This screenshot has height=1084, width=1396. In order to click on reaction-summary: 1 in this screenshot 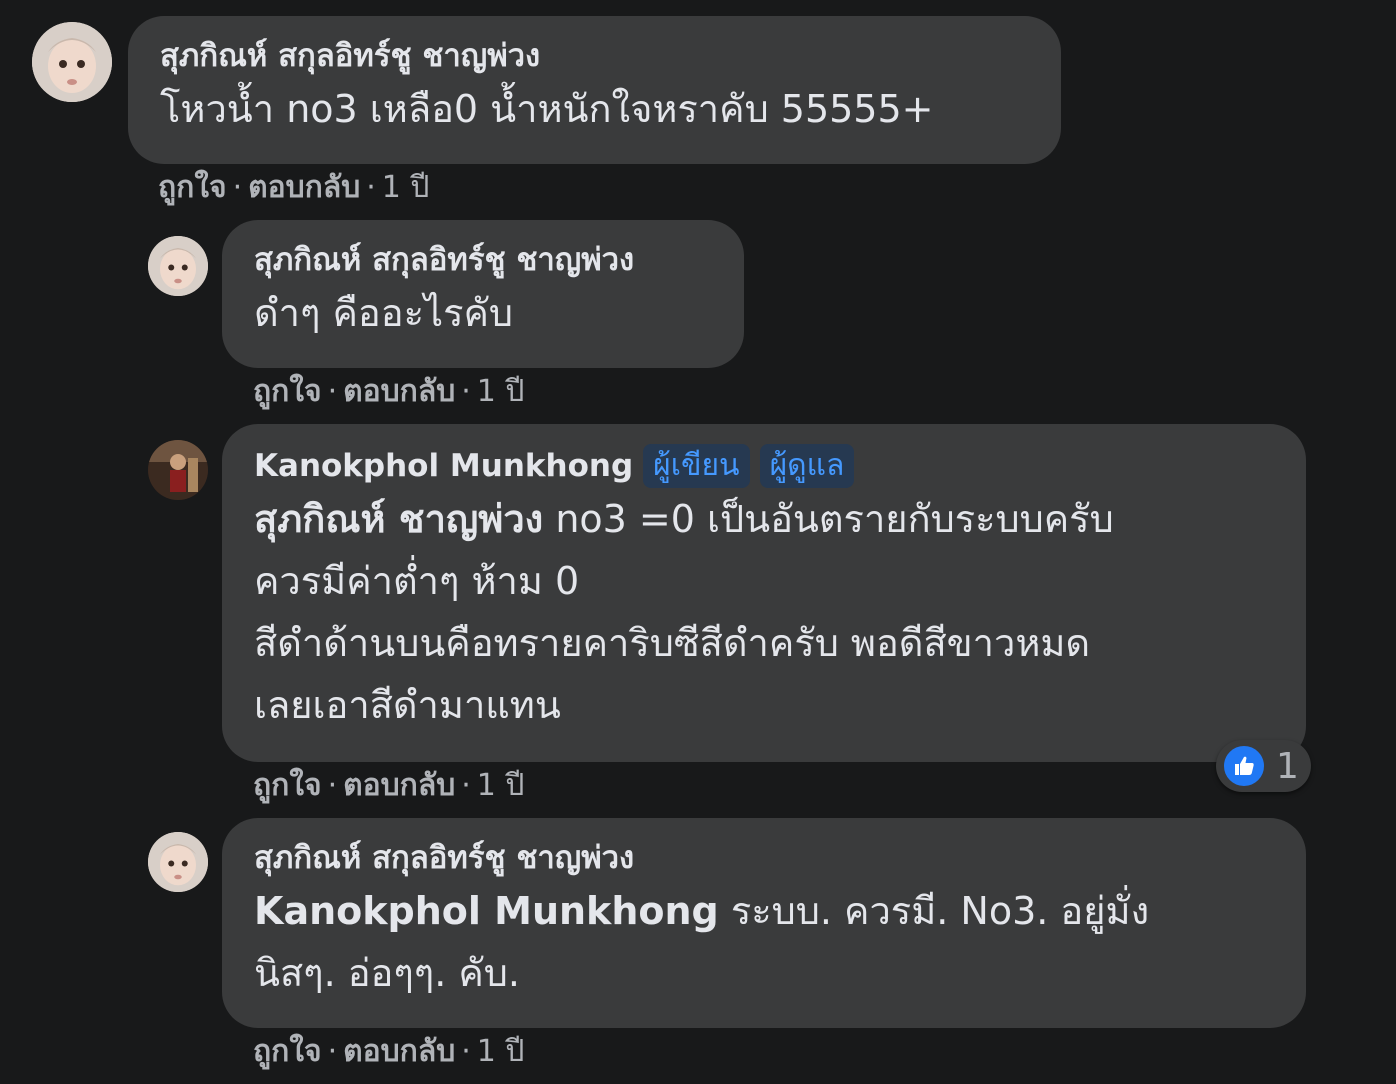, I will do `click(1263, 766)`.